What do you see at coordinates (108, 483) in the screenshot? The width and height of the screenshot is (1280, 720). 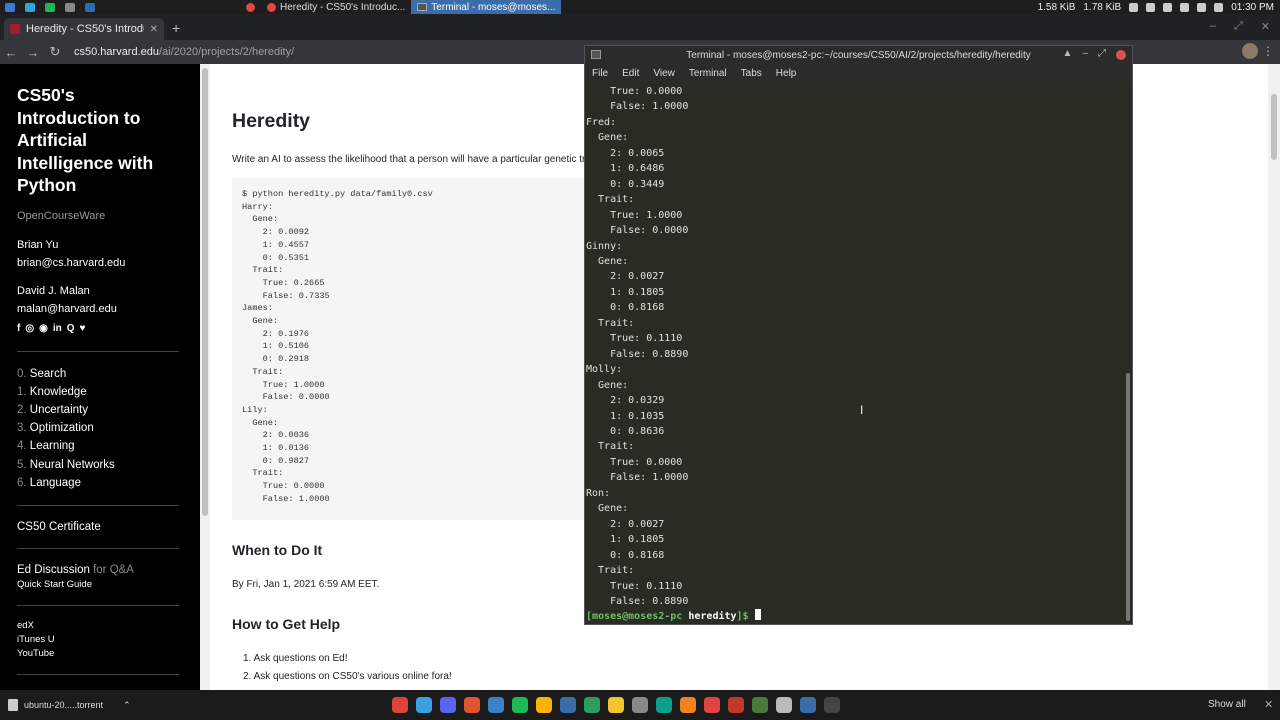 I see `lecture-link: 6. Language` at bounding box center [108, 483].